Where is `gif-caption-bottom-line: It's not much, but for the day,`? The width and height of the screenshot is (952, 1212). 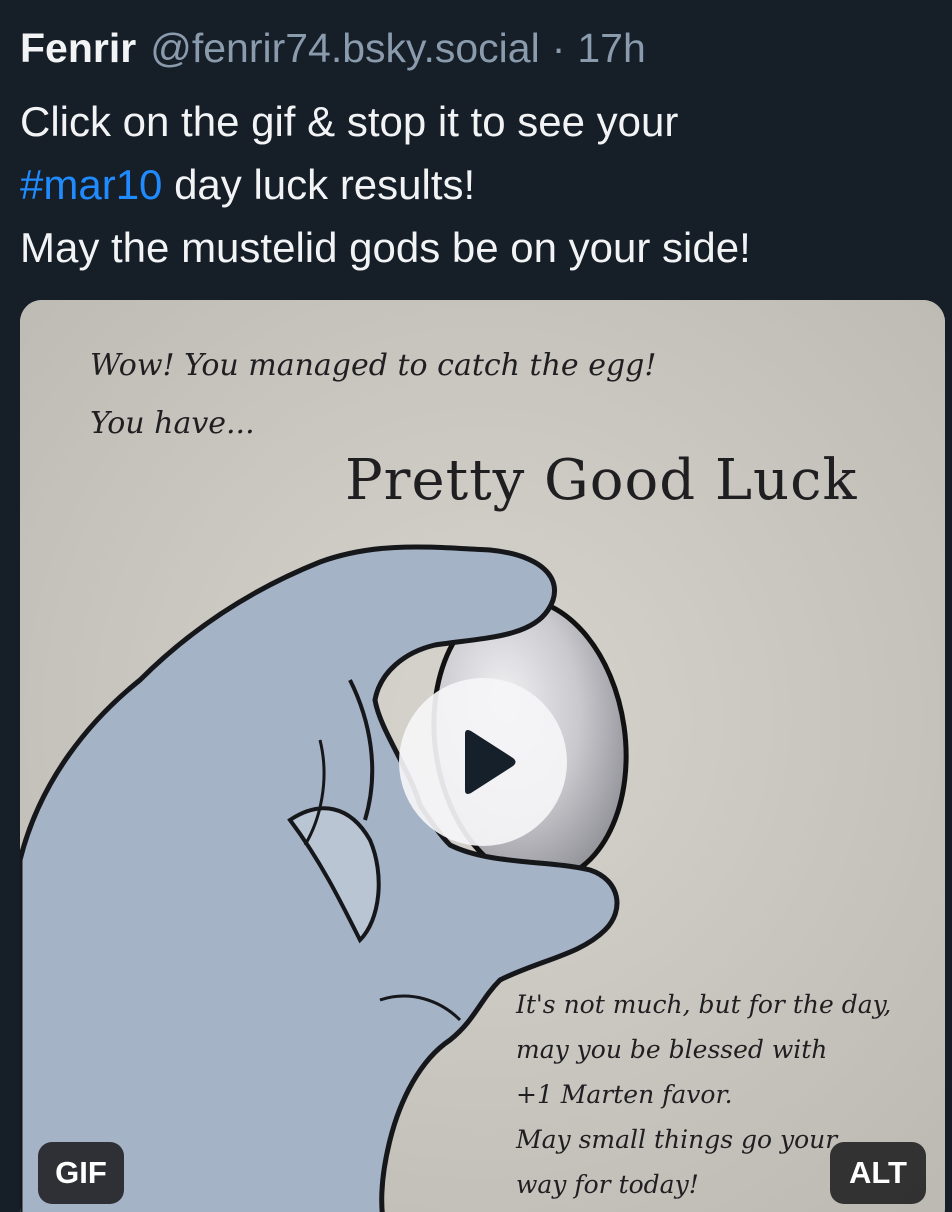
gif-caption-bottom-line: It's not much, but for the day, is located at coordinates (704, 1004).